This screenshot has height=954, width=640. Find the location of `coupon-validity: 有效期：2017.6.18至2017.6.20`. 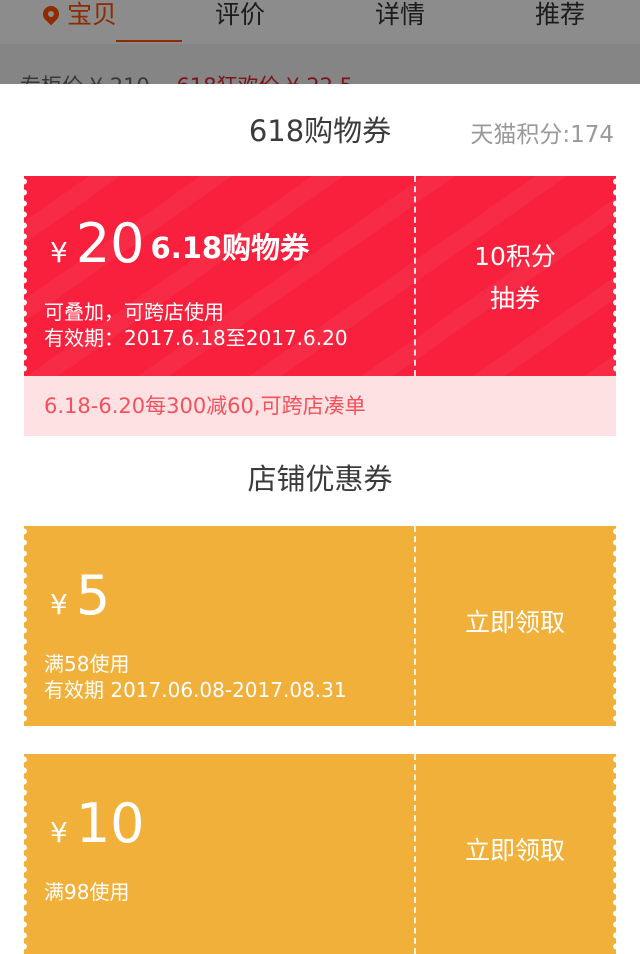

coupon-validity: 有效期：2017.6.18至2017.6.20 is located at coordinates (196, 338).